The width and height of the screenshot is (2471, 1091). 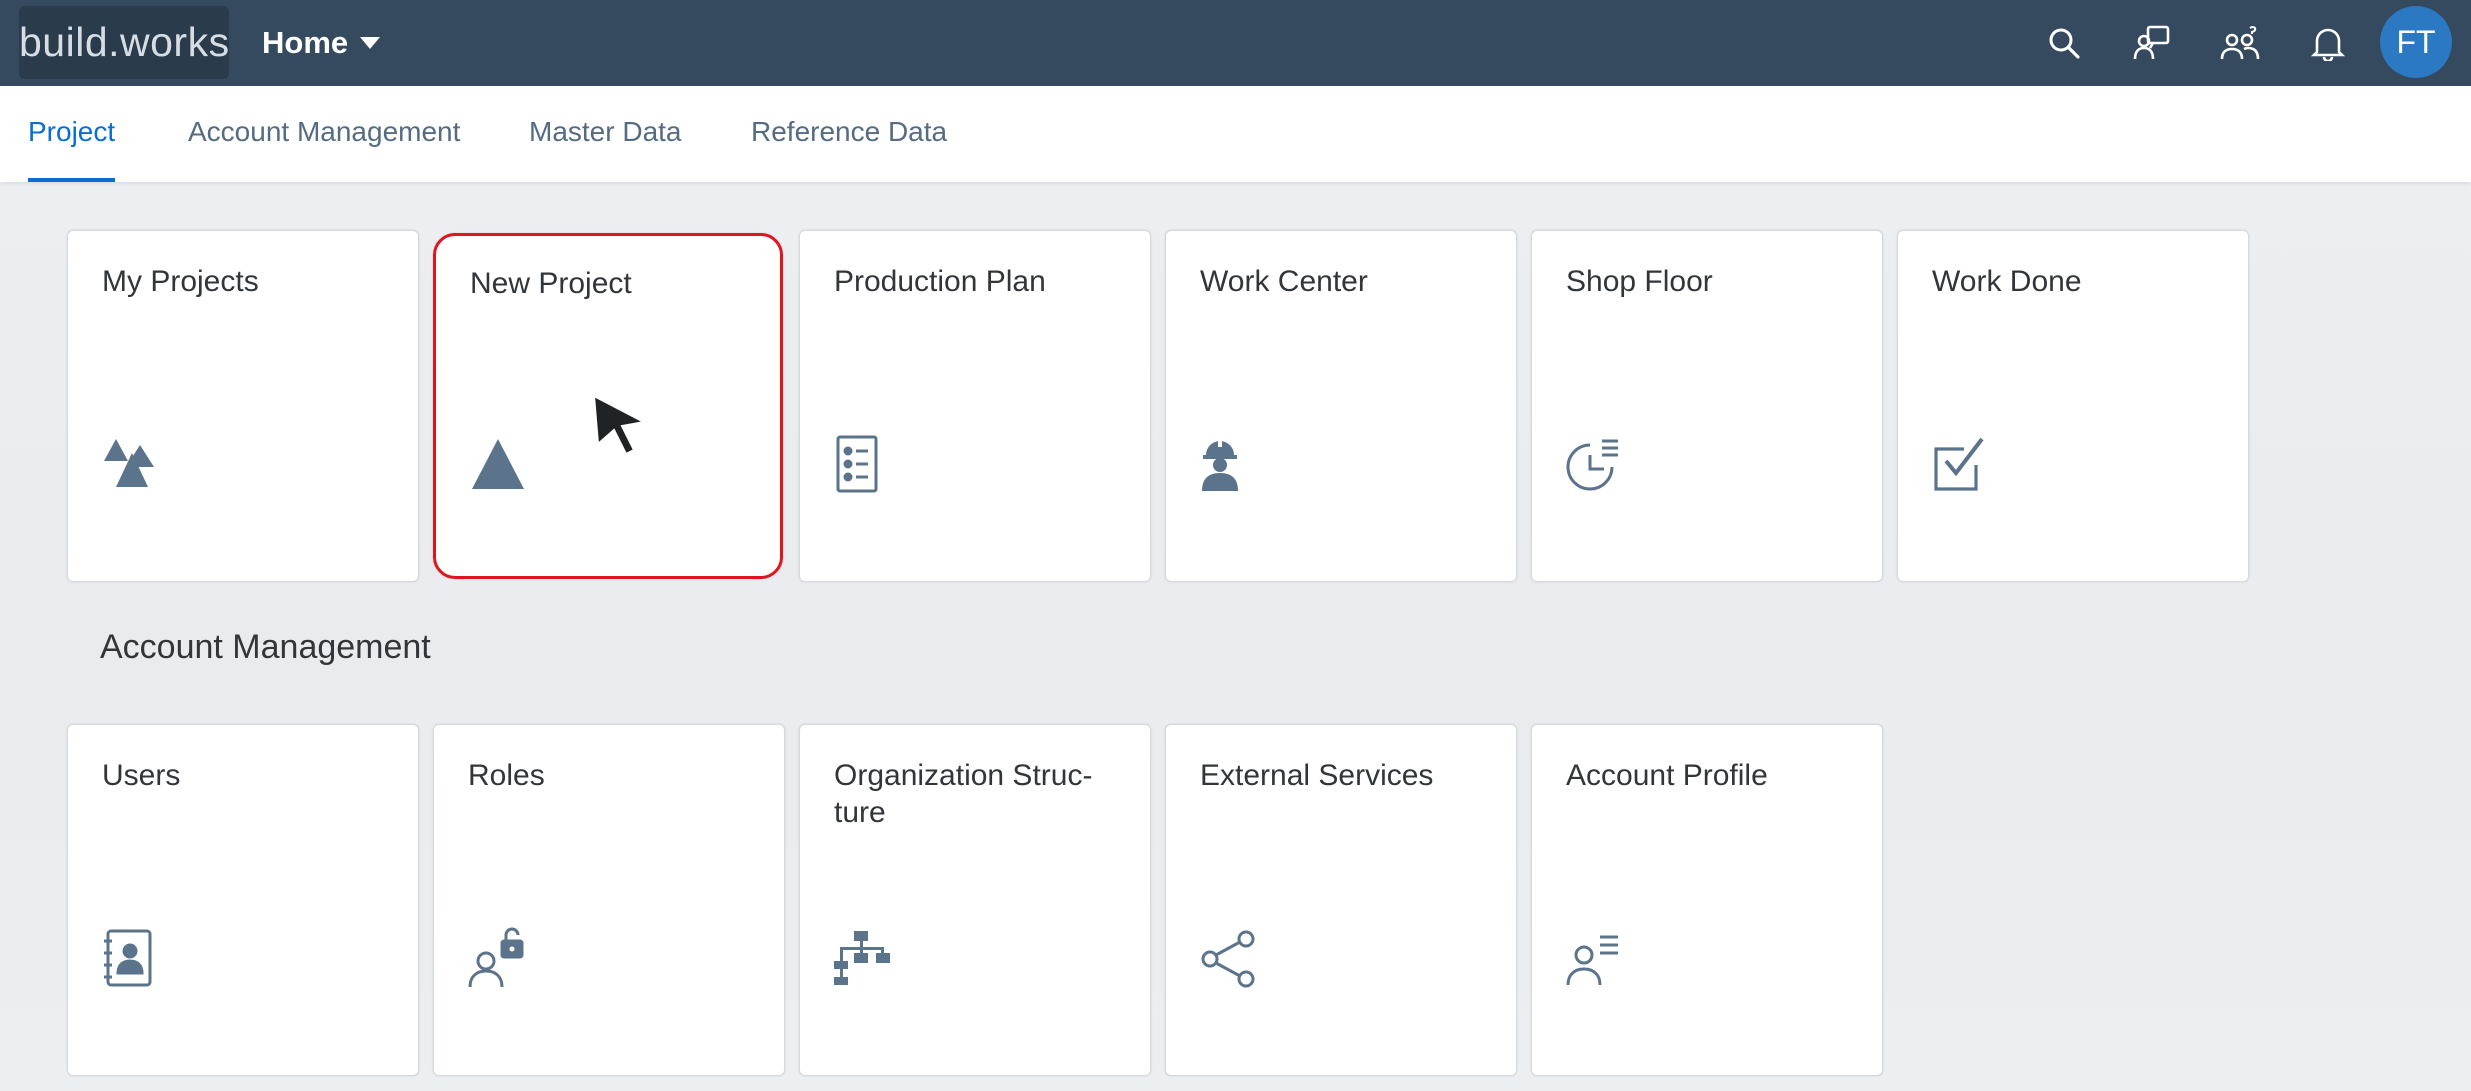 I want to click on tab-project: Project, so click(x=72, y=134).